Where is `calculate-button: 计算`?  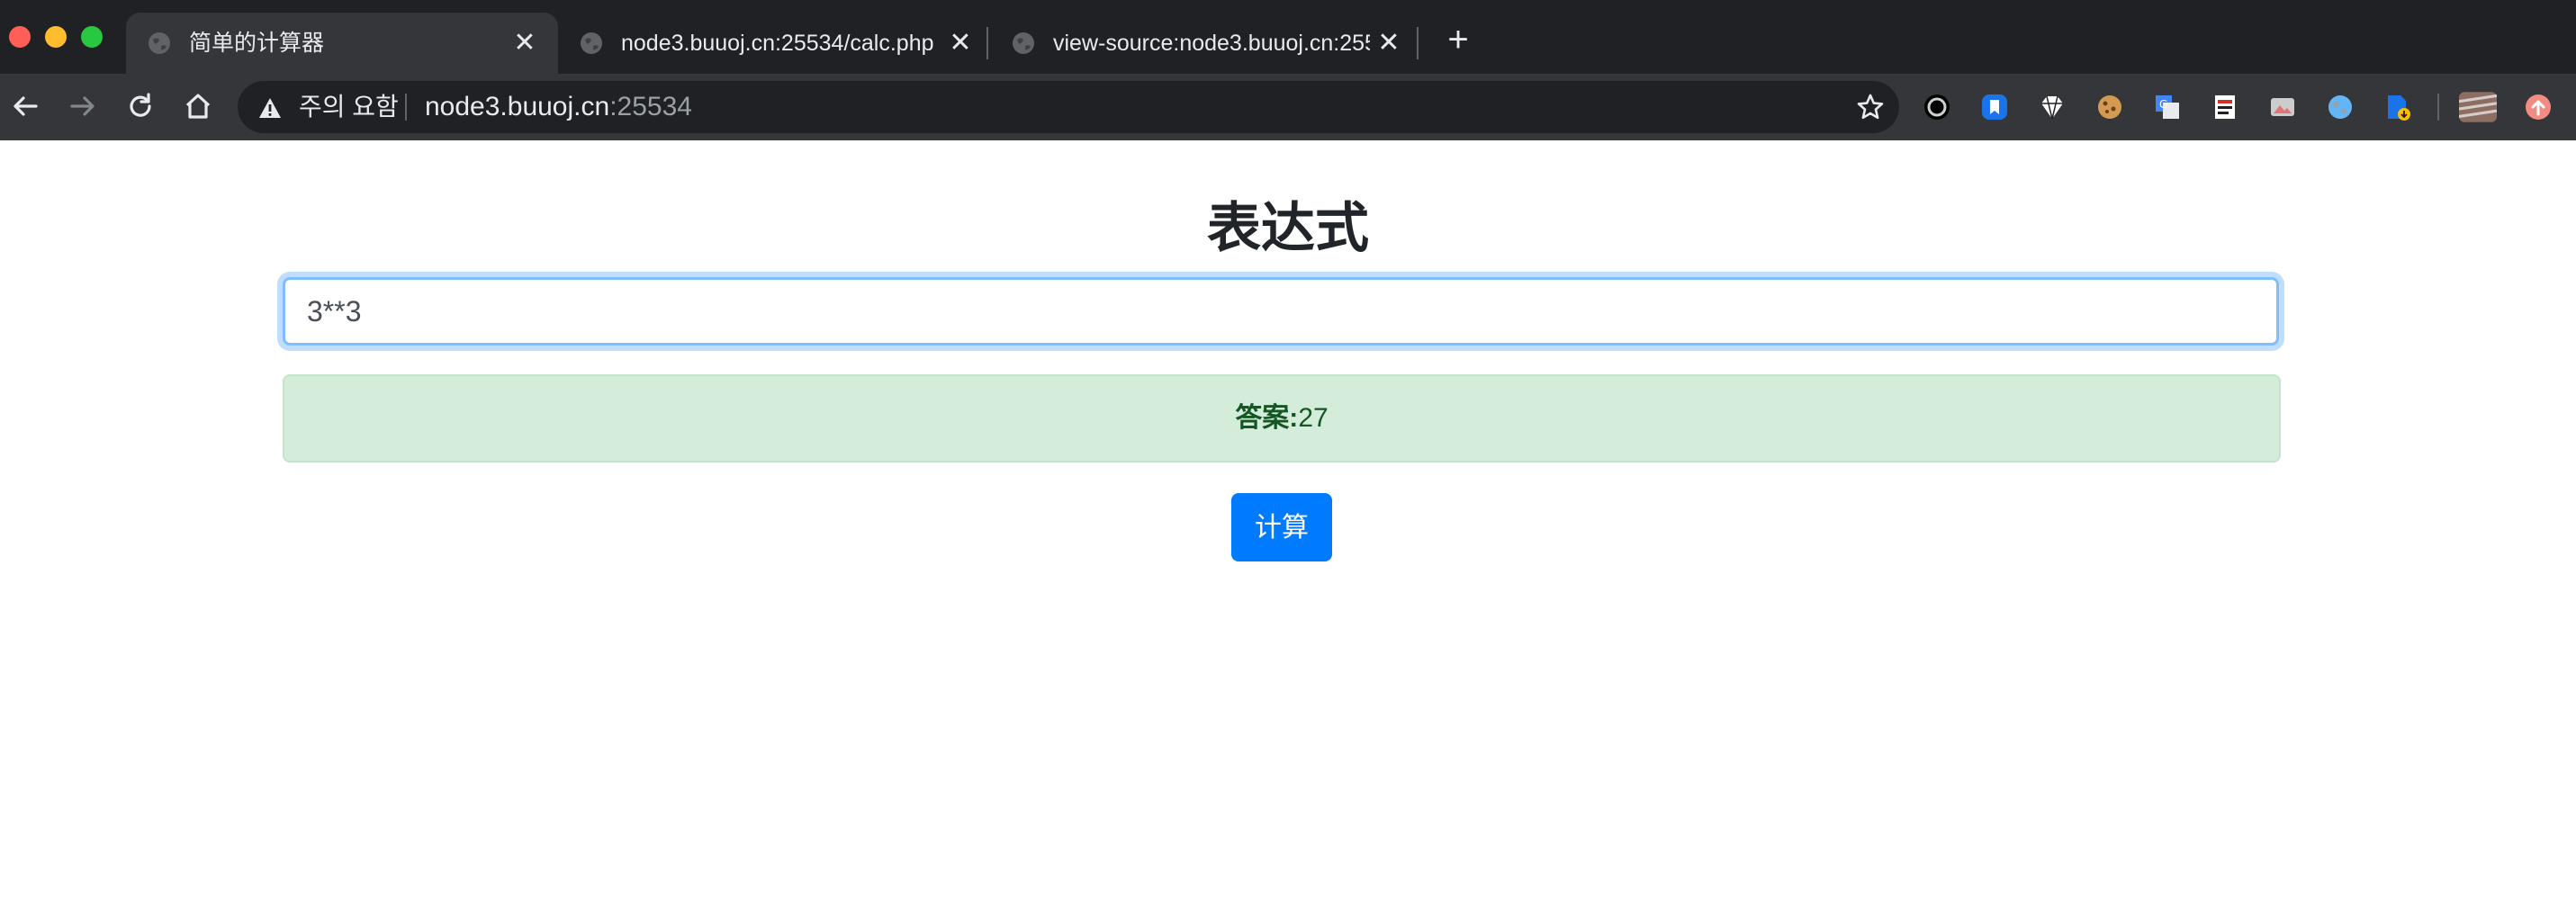 calculate-button: 计算 is located at coordinates (1281, 527).